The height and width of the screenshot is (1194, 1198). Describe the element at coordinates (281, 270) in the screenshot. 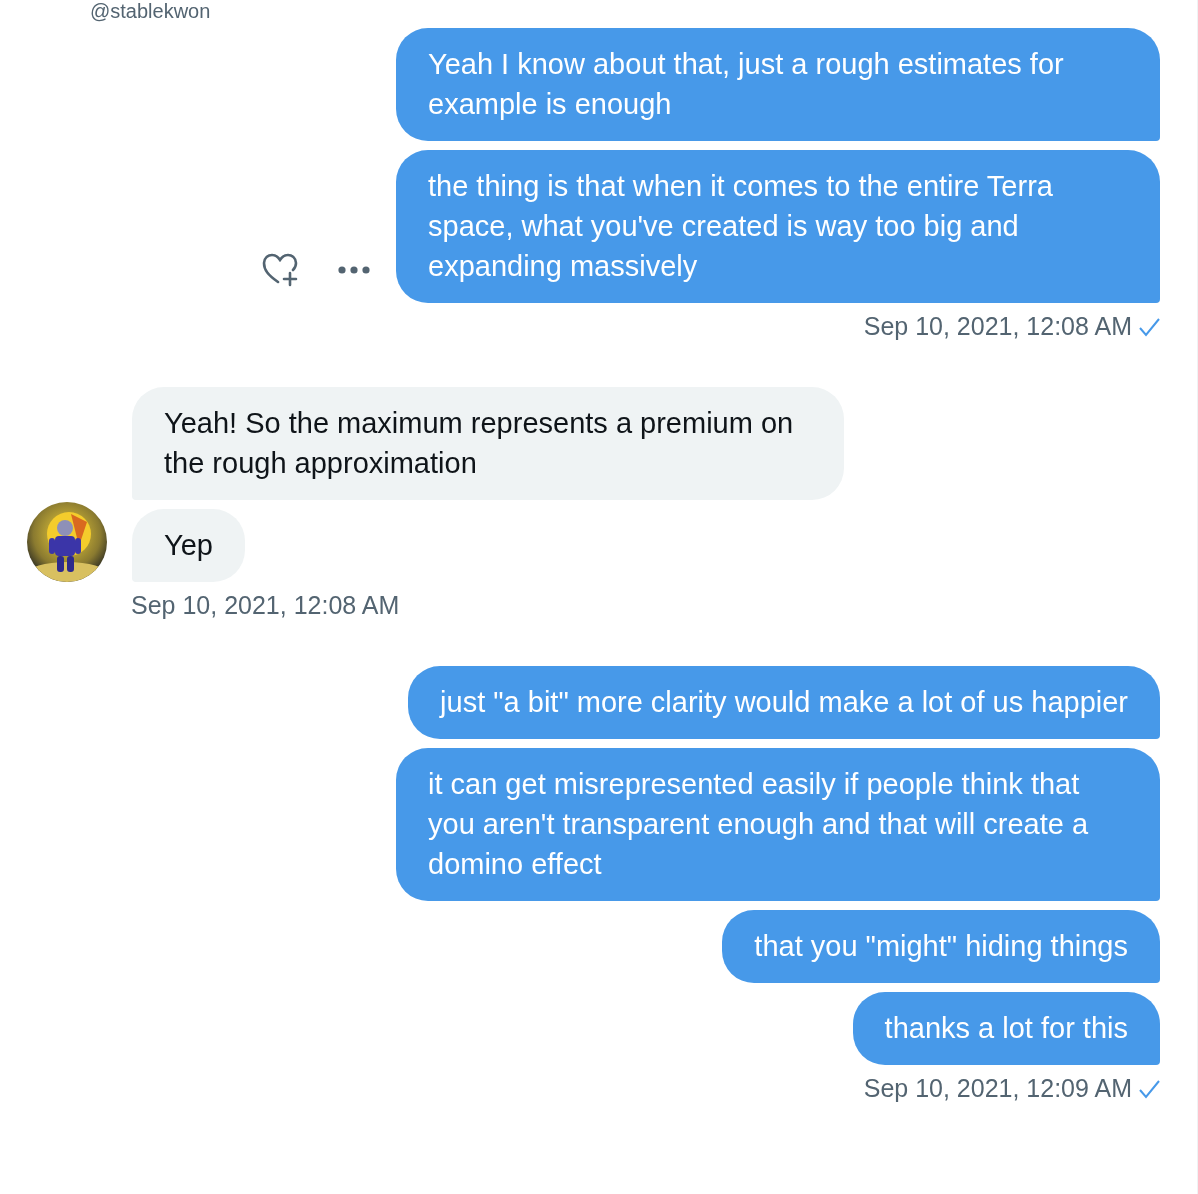

I see `heart-plus-icon` at that location.